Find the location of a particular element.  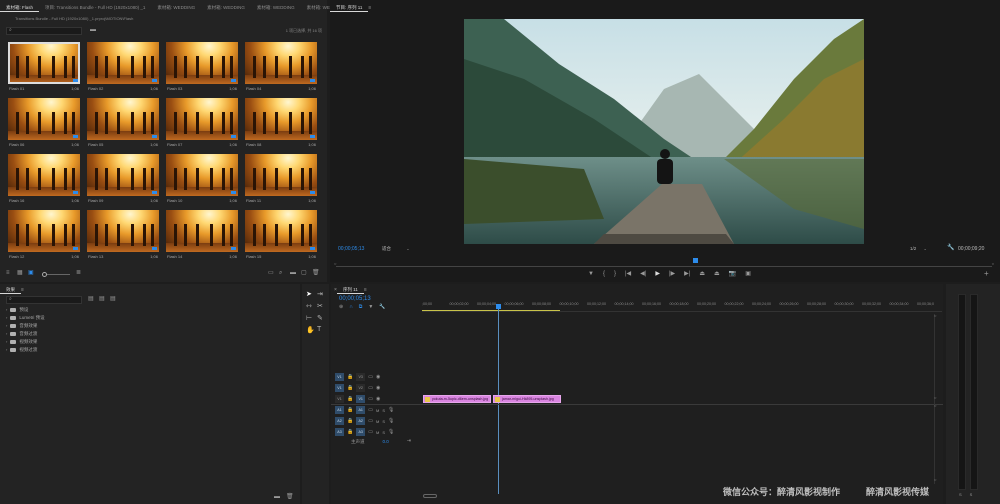

type-tool-icon: T is located at coordinates (319, 329).